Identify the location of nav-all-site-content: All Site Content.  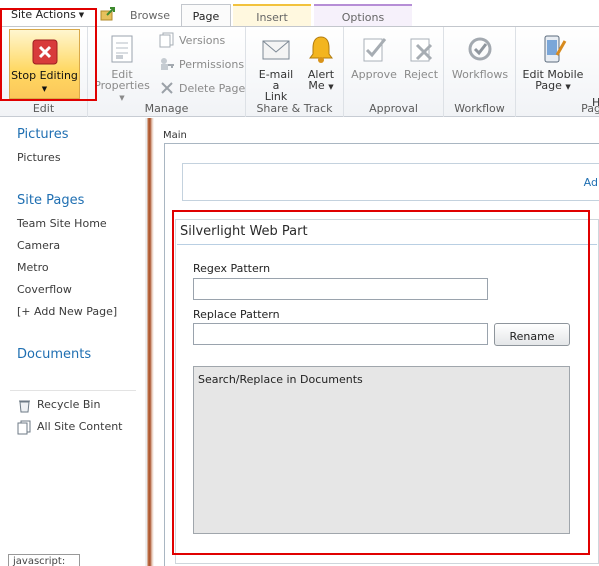
(70, 427).